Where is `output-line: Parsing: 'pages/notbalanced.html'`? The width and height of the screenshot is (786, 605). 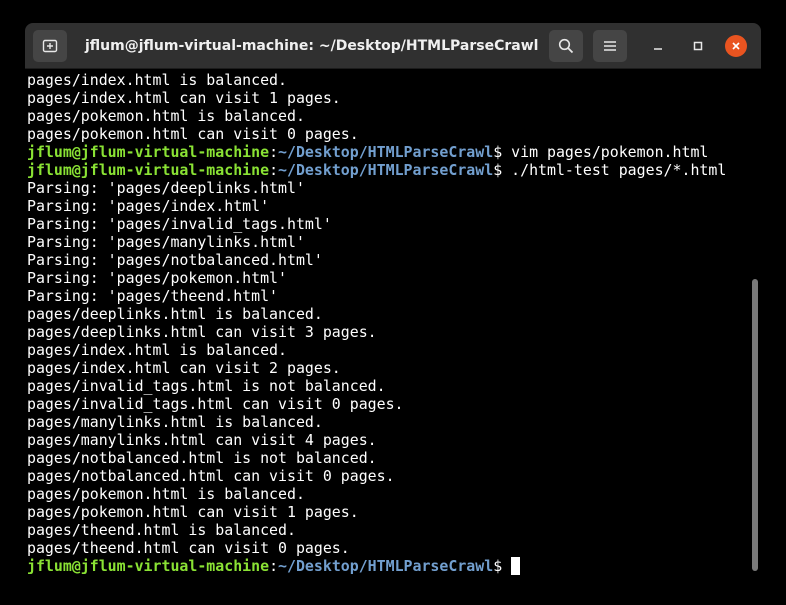
output-line: Parsing: 'pages/notbalanced.html' is located at coordinates (175, 260).